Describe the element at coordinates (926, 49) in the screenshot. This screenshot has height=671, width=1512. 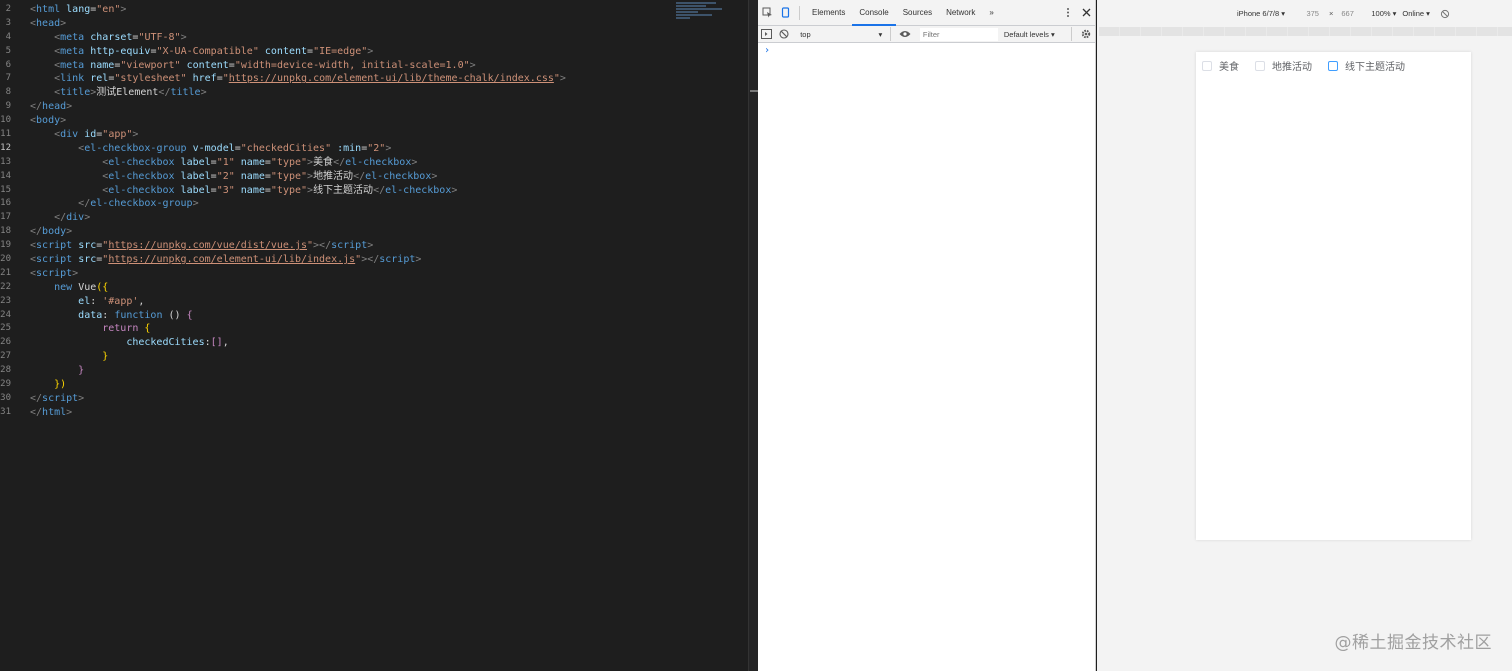
I see `console-prompt: ›` at that location.